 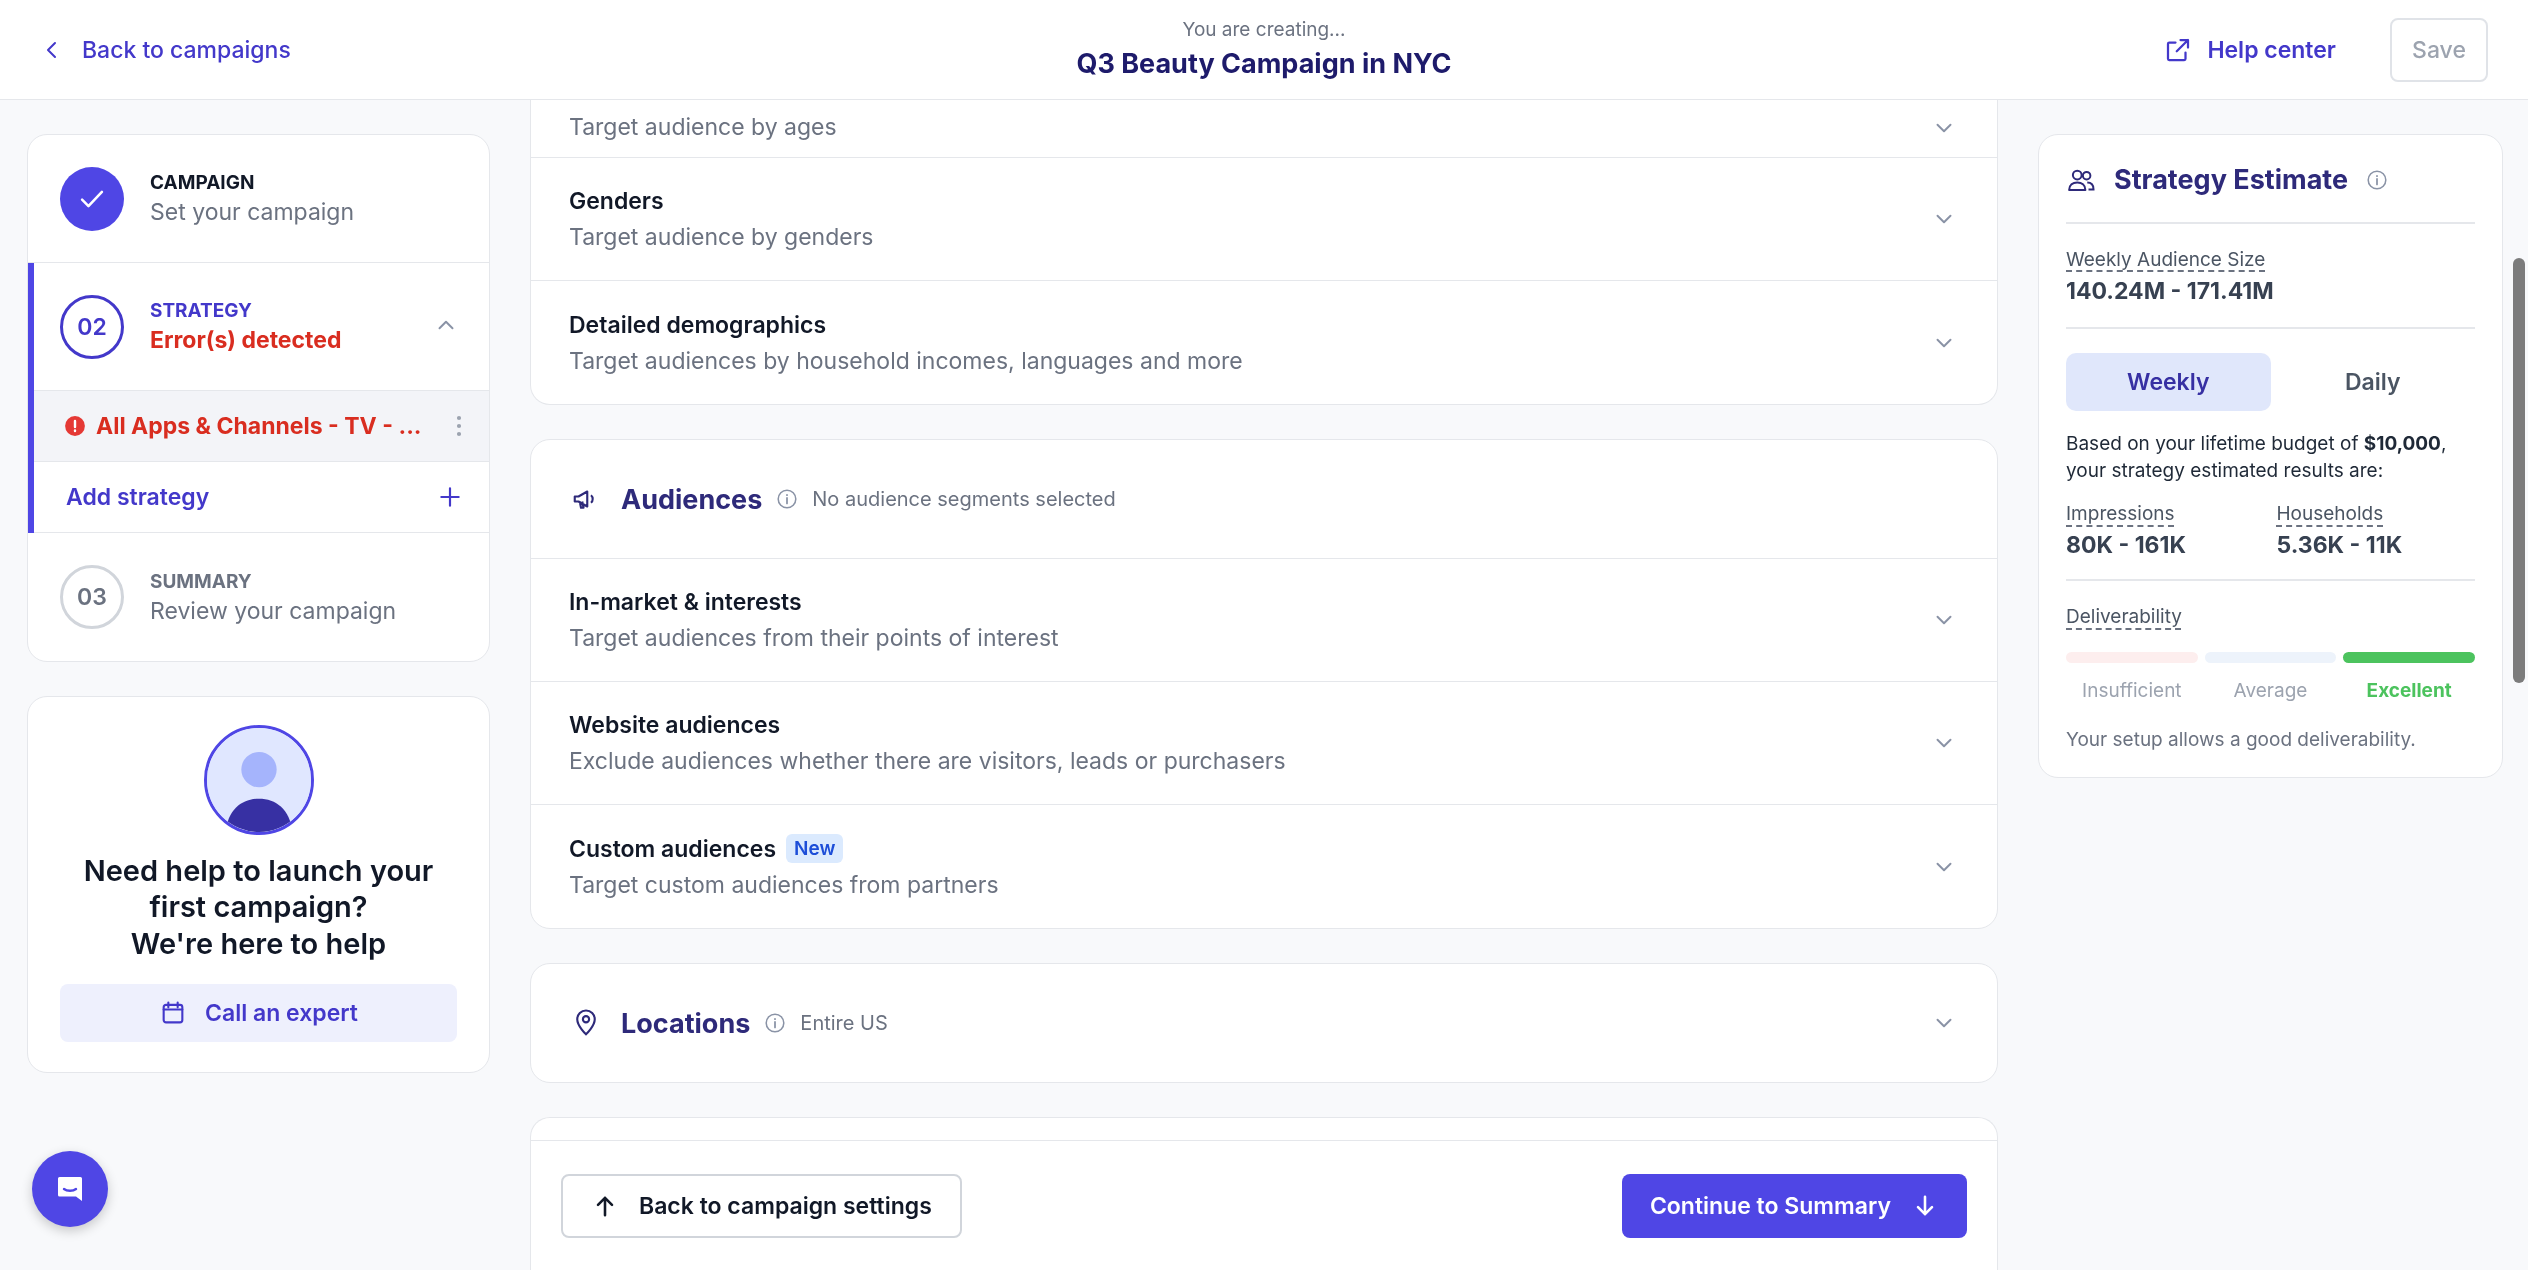 I want to click on add-strategy-link: Add strategy, so click(x=138, y=497).